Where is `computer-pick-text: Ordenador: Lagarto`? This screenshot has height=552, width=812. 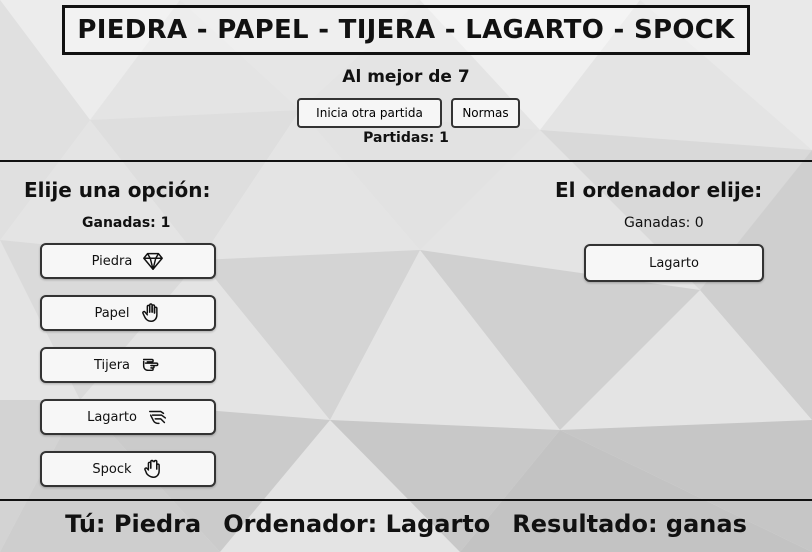
computer-pick-text: Ordenador: Lagarto is located at coordinates (357, 524).